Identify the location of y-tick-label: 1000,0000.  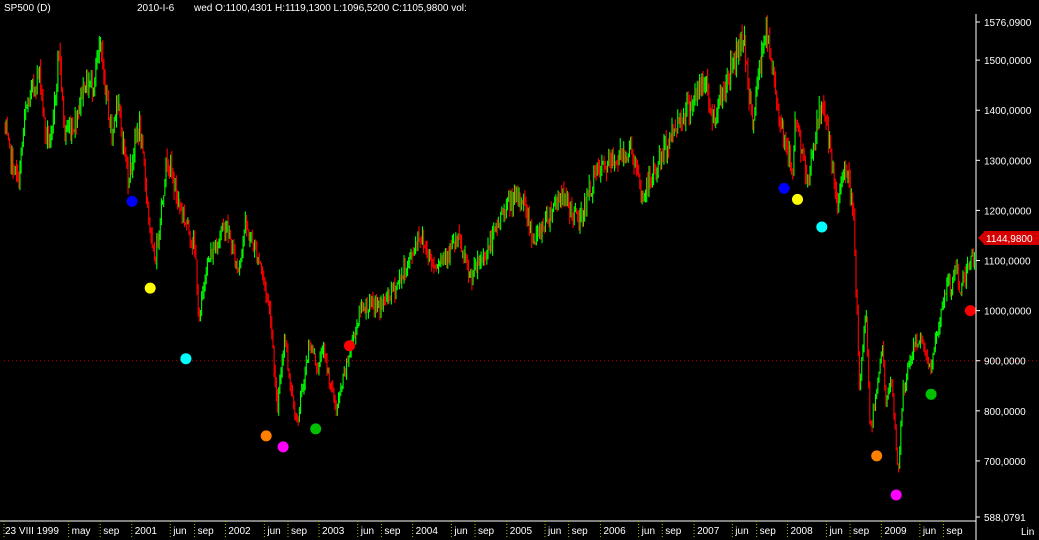
(1008, 312).